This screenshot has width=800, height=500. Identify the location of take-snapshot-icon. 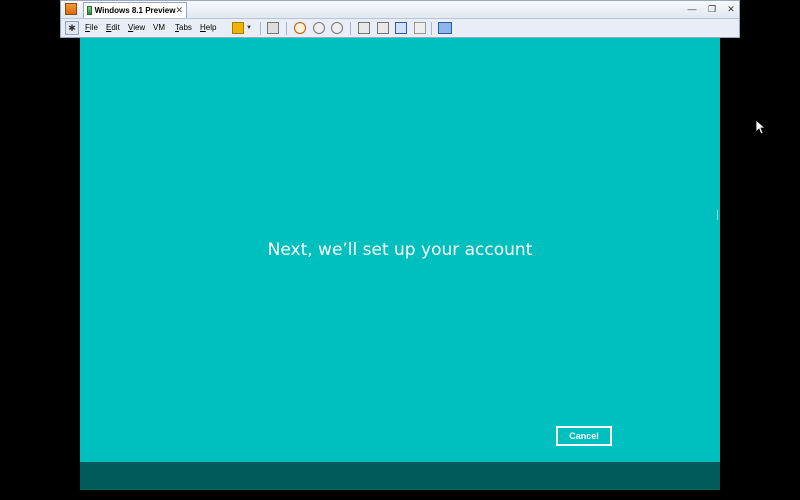
(300, 28).